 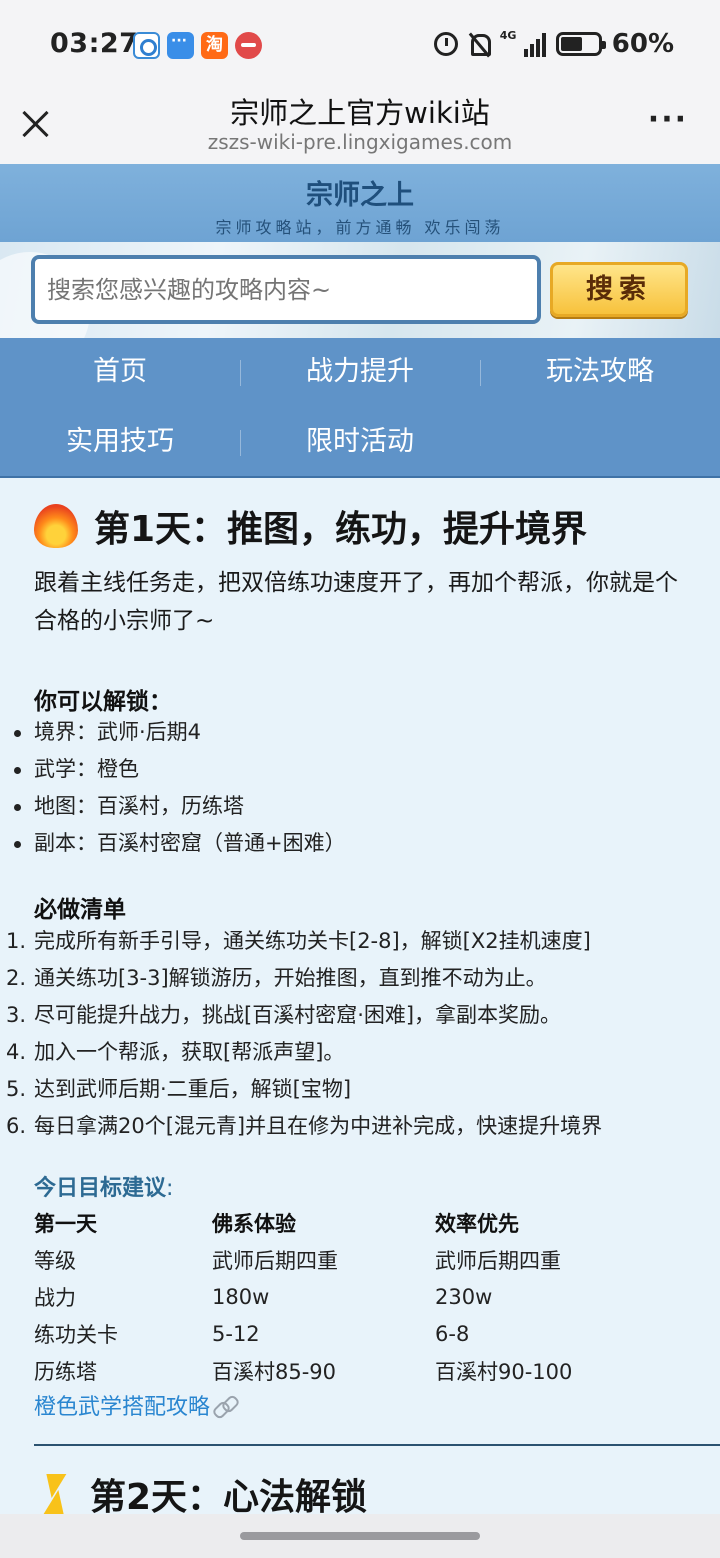 What do you see at coordinates (170, 1188) in the screenshot?
I see `goal-title-colon: :` at bounding box center [170, 1188].